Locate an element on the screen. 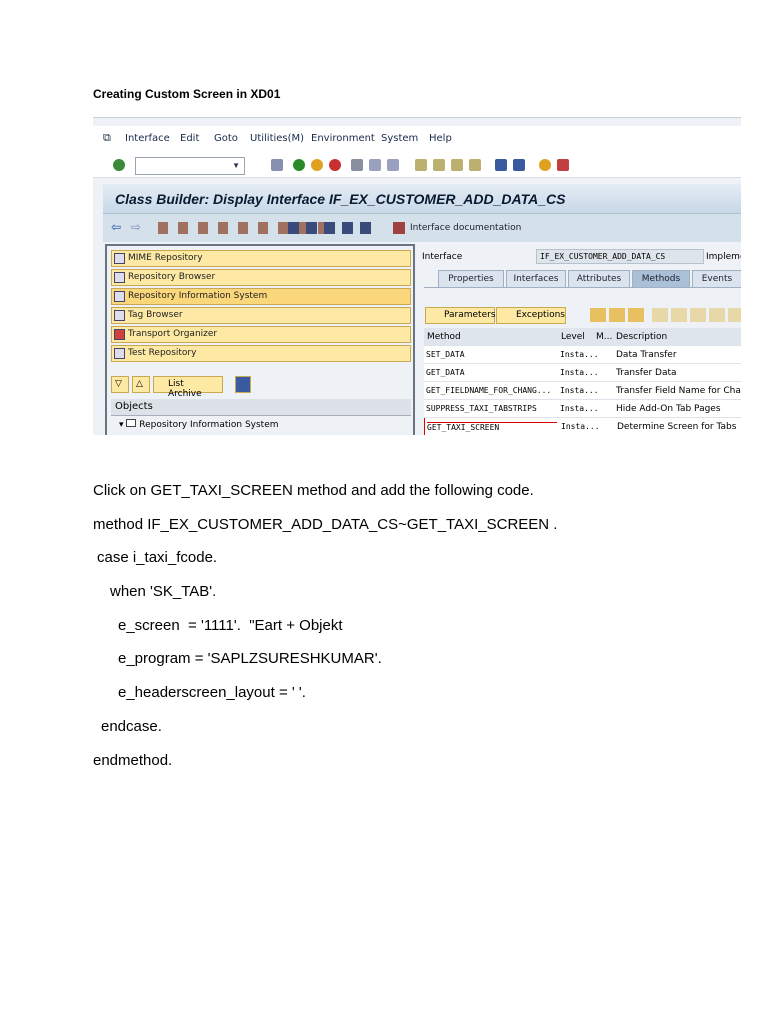 This screenshot has height=1024, width=768. parameters-button: Parameters is located at coordinates (460, 315).